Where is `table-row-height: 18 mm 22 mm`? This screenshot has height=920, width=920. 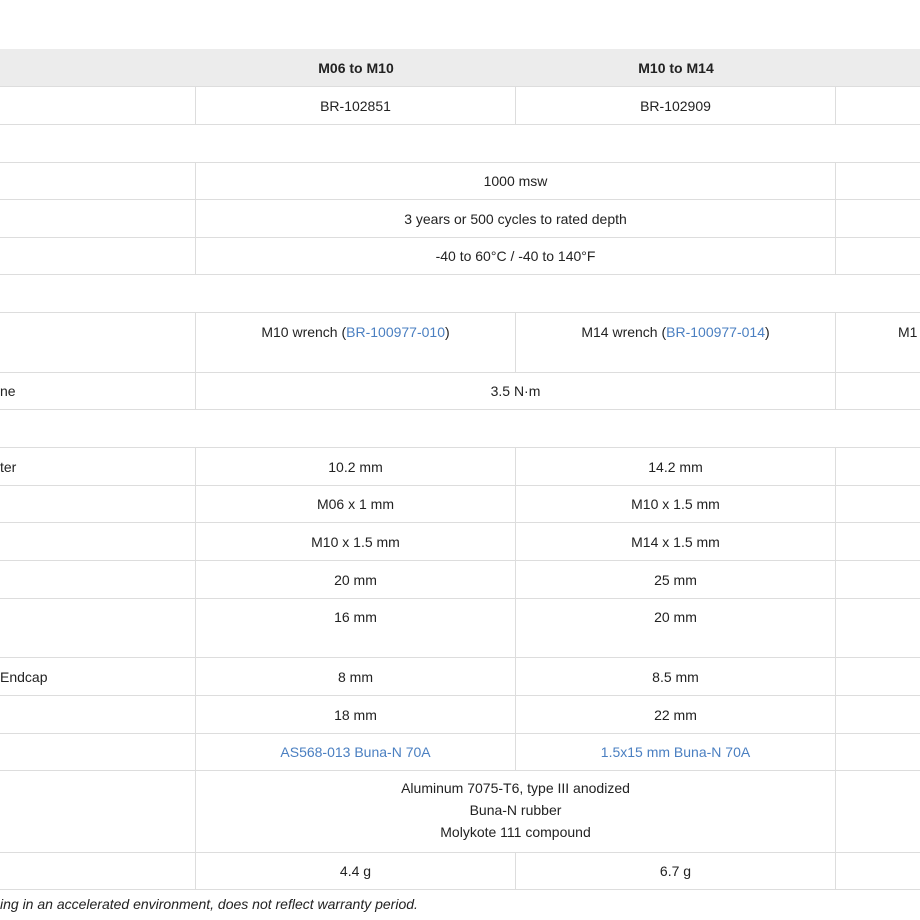 table-row-height: 18 mm 22 mm is located at coordinates (460, 715).